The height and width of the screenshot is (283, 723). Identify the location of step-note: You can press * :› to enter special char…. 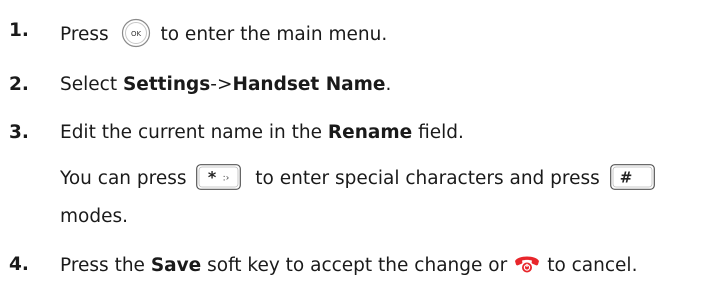
(357, 178).